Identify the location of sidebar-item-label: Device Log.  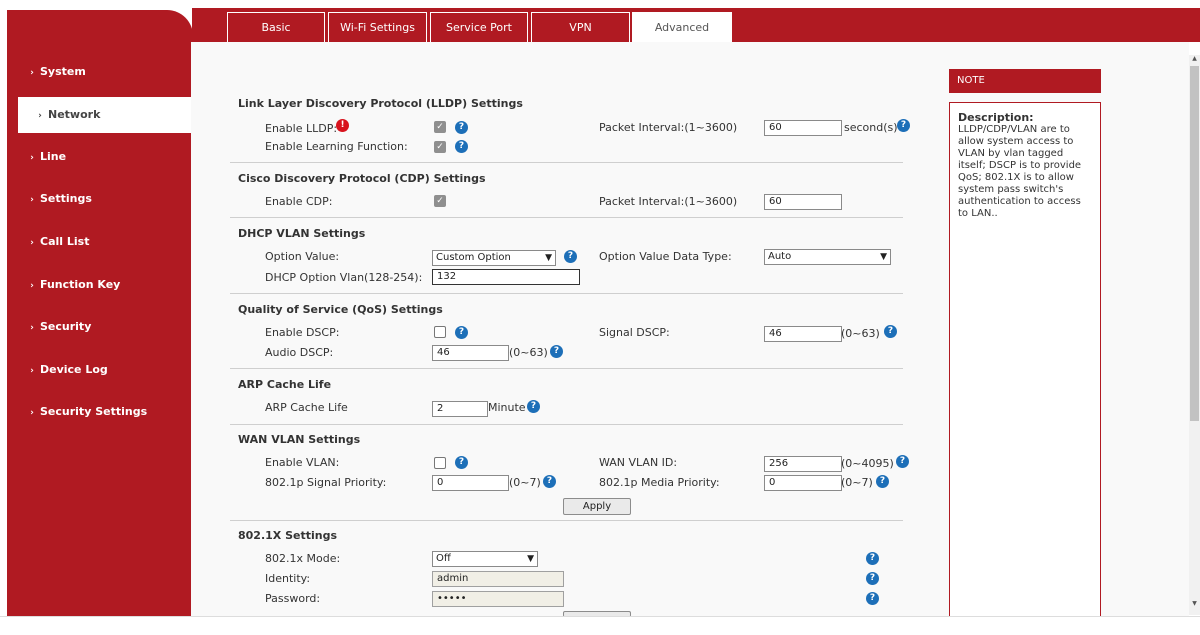
(74, 369).